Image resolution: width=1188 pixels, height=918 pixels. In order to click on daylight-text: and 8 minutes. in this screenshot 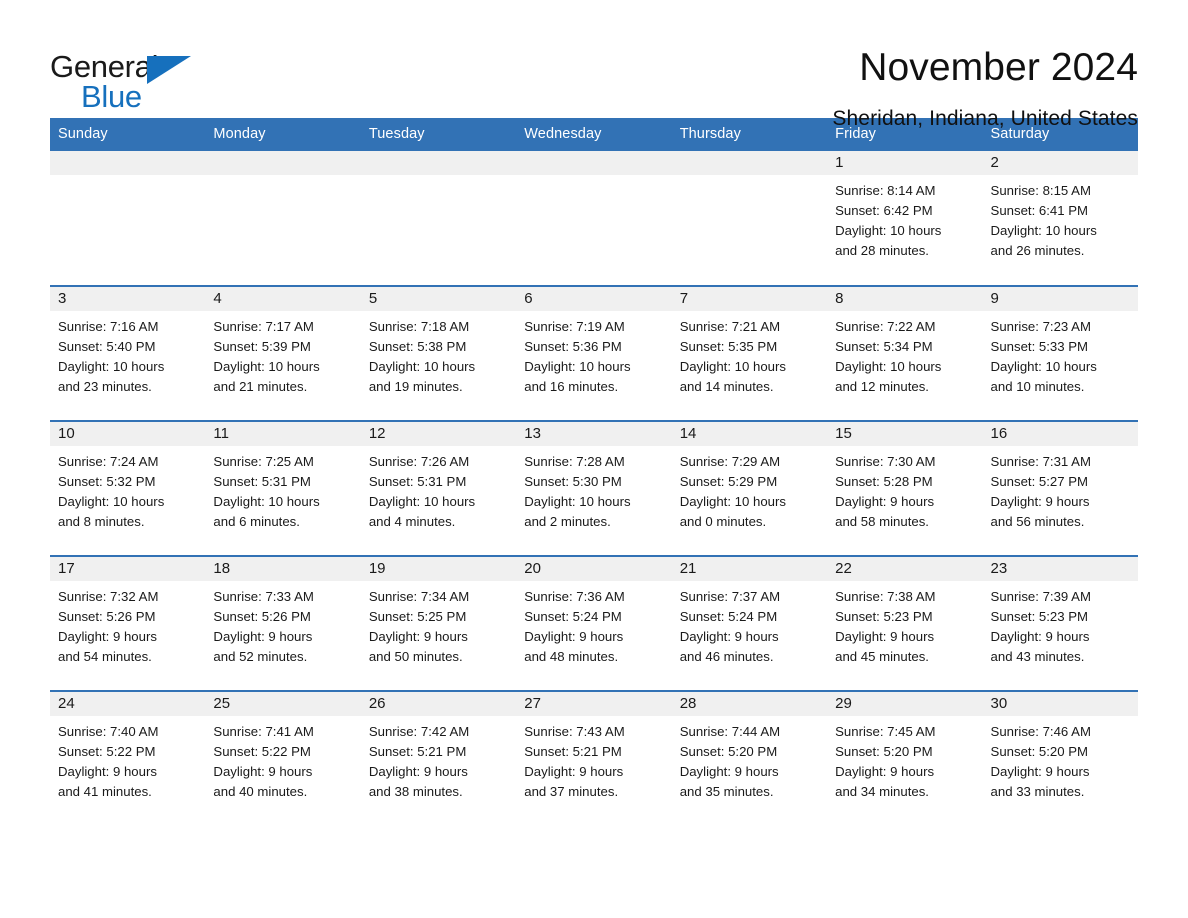, I will do `click(101, 521)`.